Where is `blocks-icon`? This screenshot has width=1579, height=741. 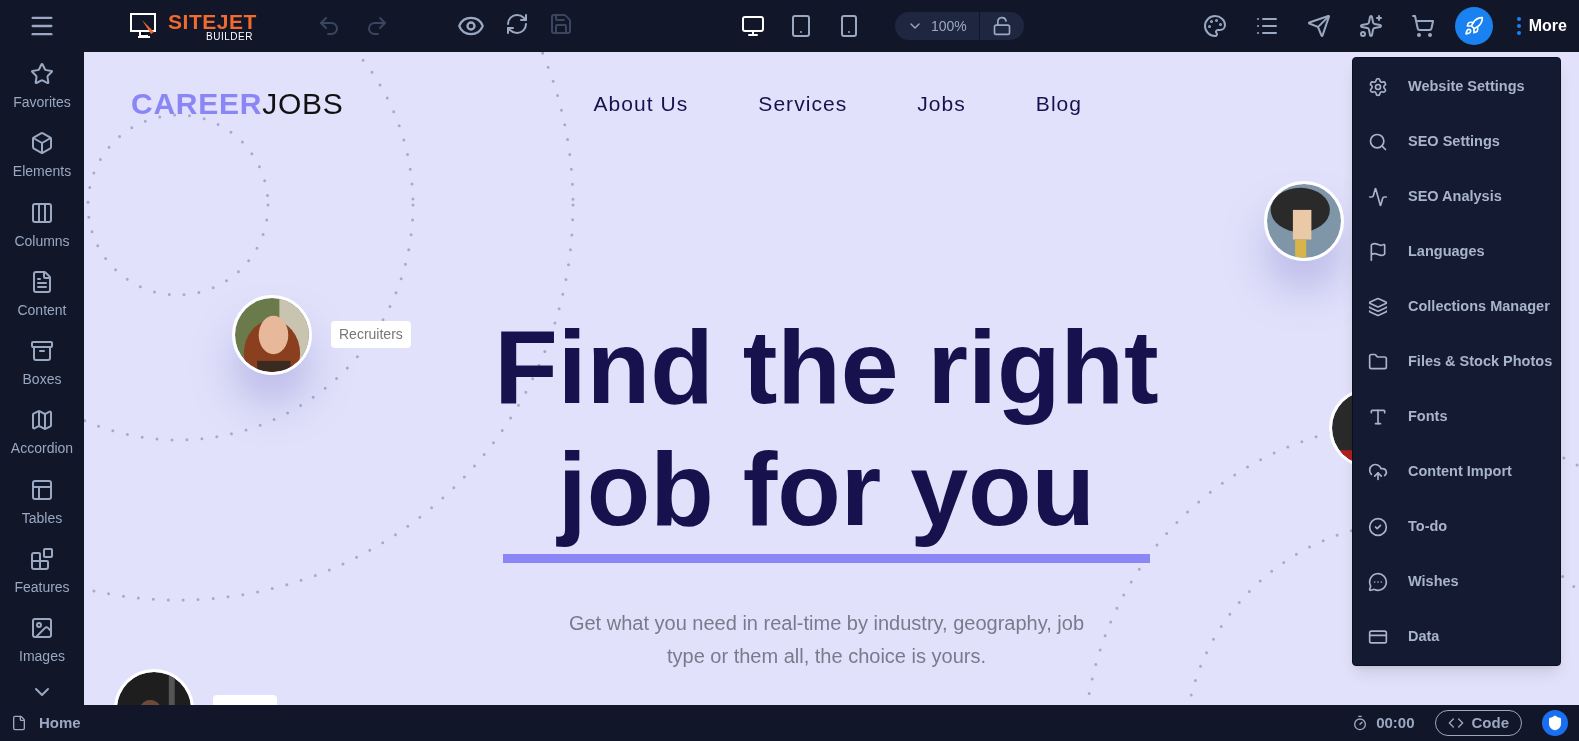
blocks-icon is located at coordinates (42, 559).